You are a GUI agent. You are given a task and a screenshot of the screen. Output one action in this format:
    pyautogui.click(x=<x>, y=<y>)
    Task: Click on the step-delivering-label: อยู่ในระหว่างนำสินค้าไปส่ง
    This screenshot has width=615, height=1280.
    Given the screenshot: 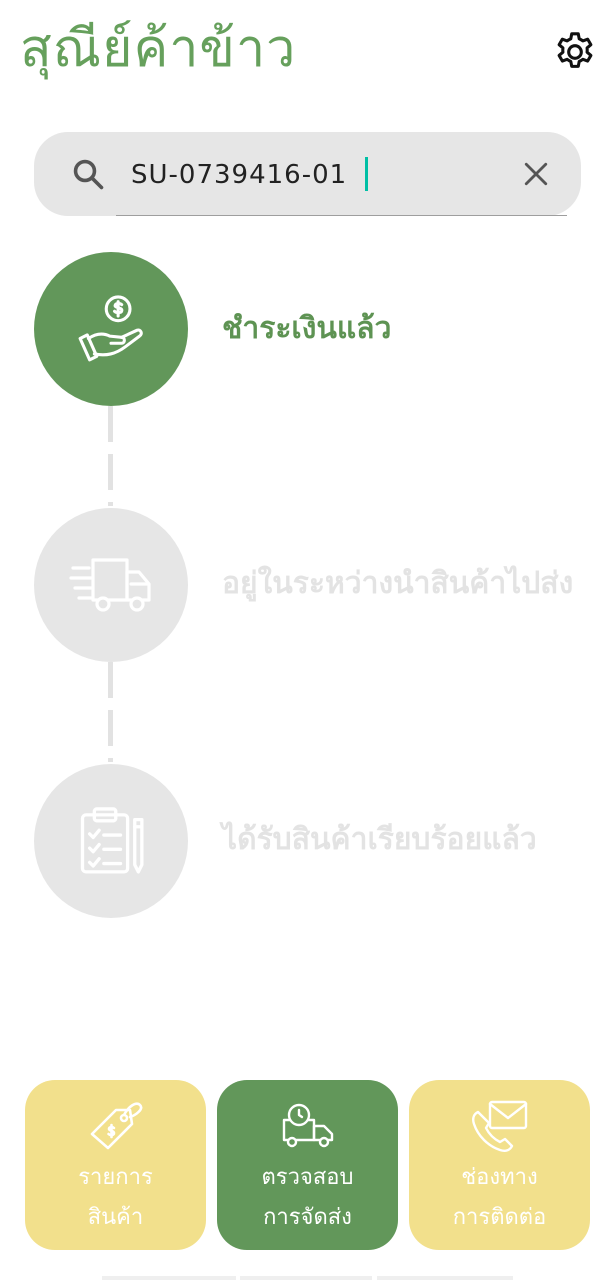 What is the action you would take?
    pyautogui.click(x=398, y=583)
    